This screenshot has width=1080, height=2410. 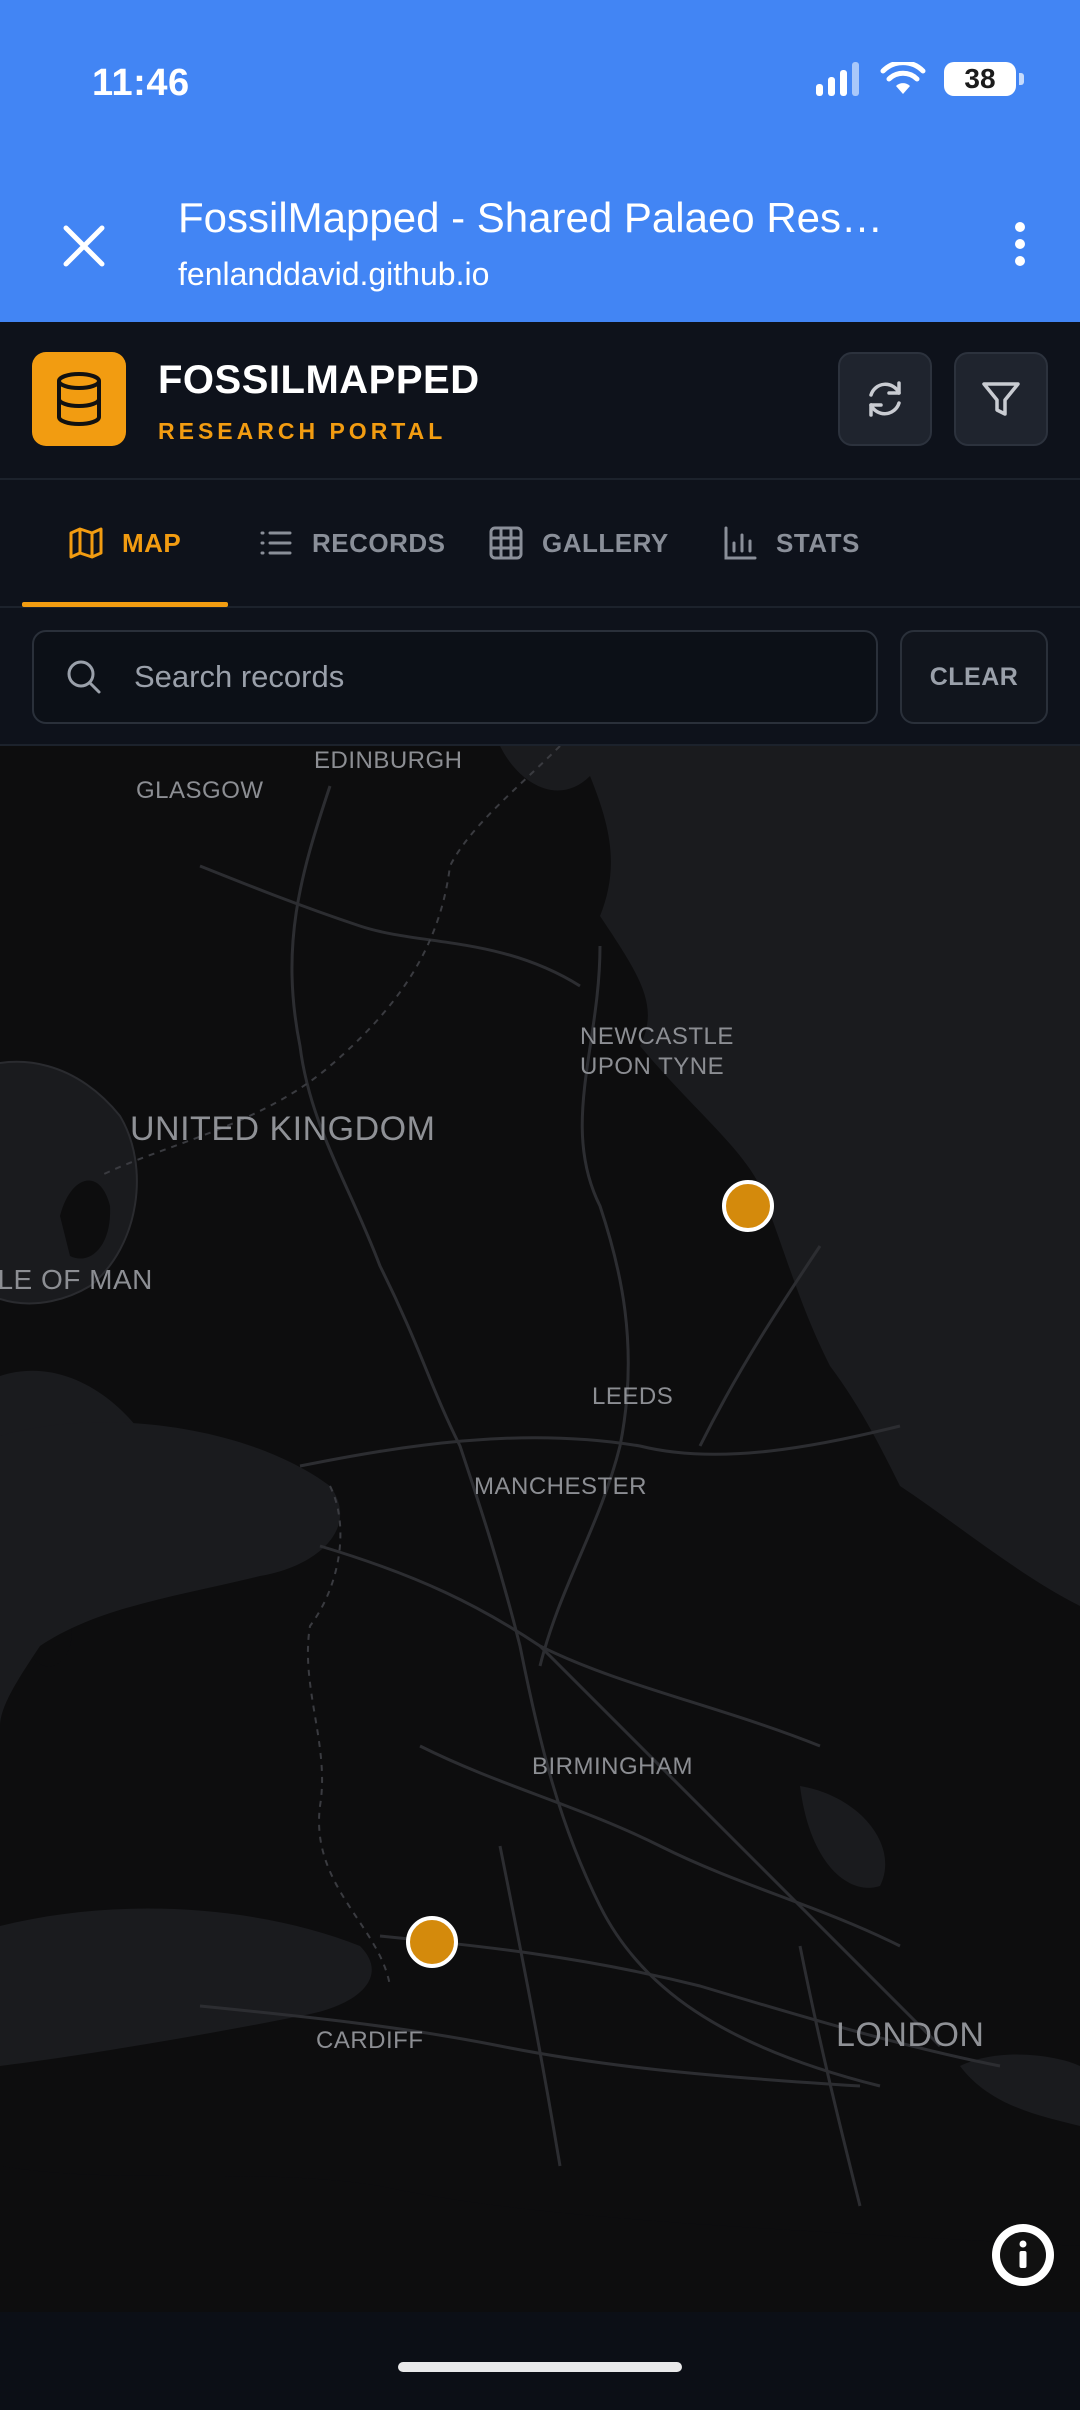 What do you see at coordinates (540, 2361) in the screenshot?
I see `system-nav-bar` at bounding box center [540, 2361].